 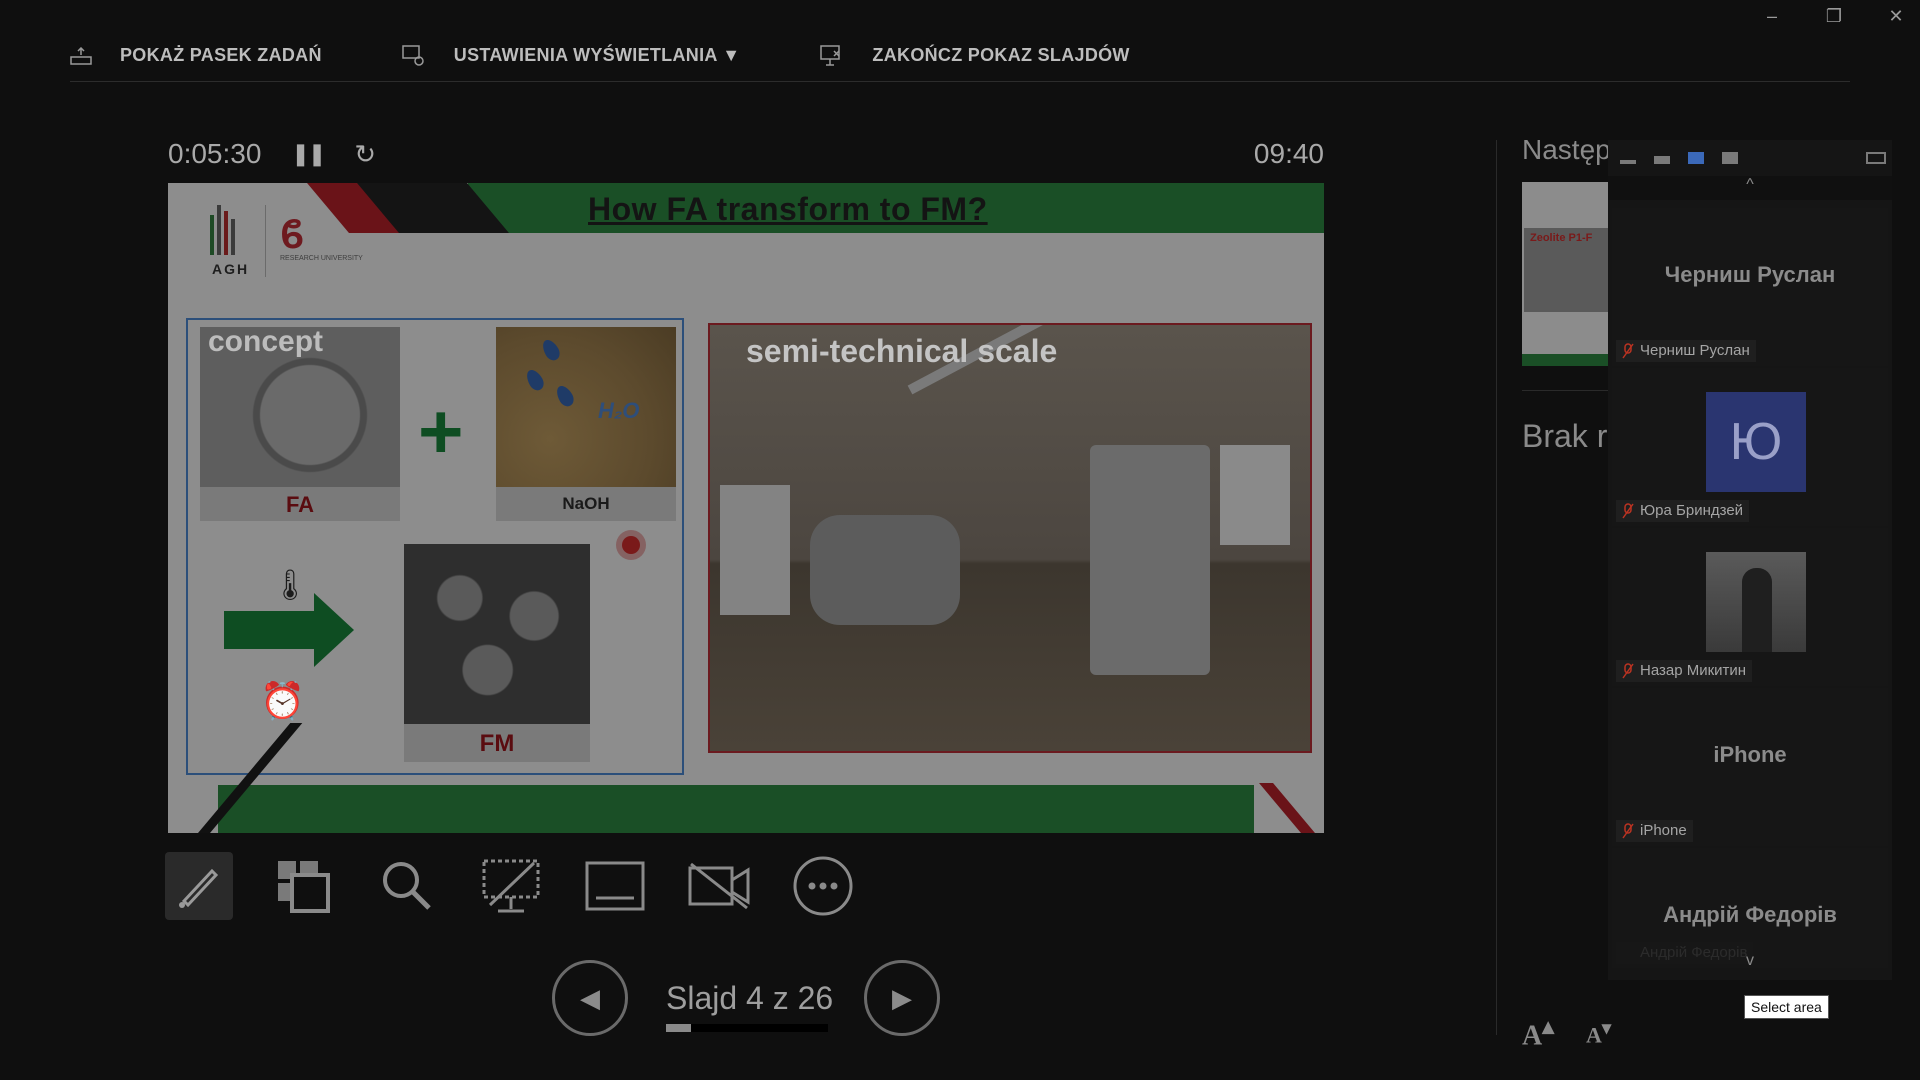 I want to click on decrease-font-button: A▾, so click(x=1598, y=1033).